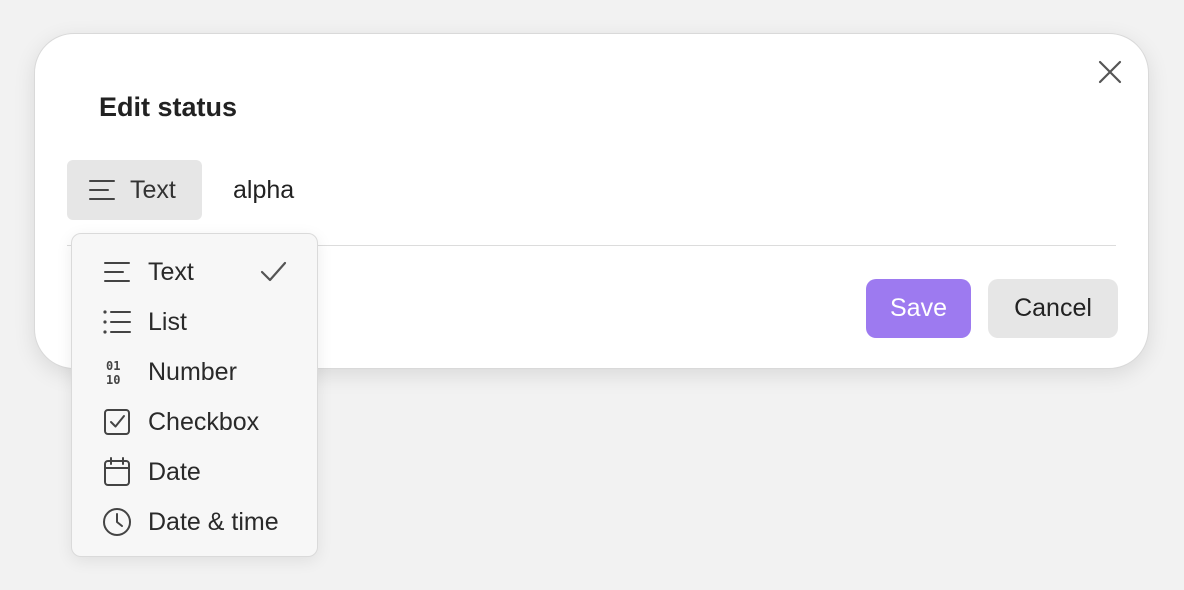 This screenshot has height=590, width=1184. What do you see at coordinates (1053, 308) in the screenshot?
I see `cancel-button: Cancel` at bounding box center [1053, 308].